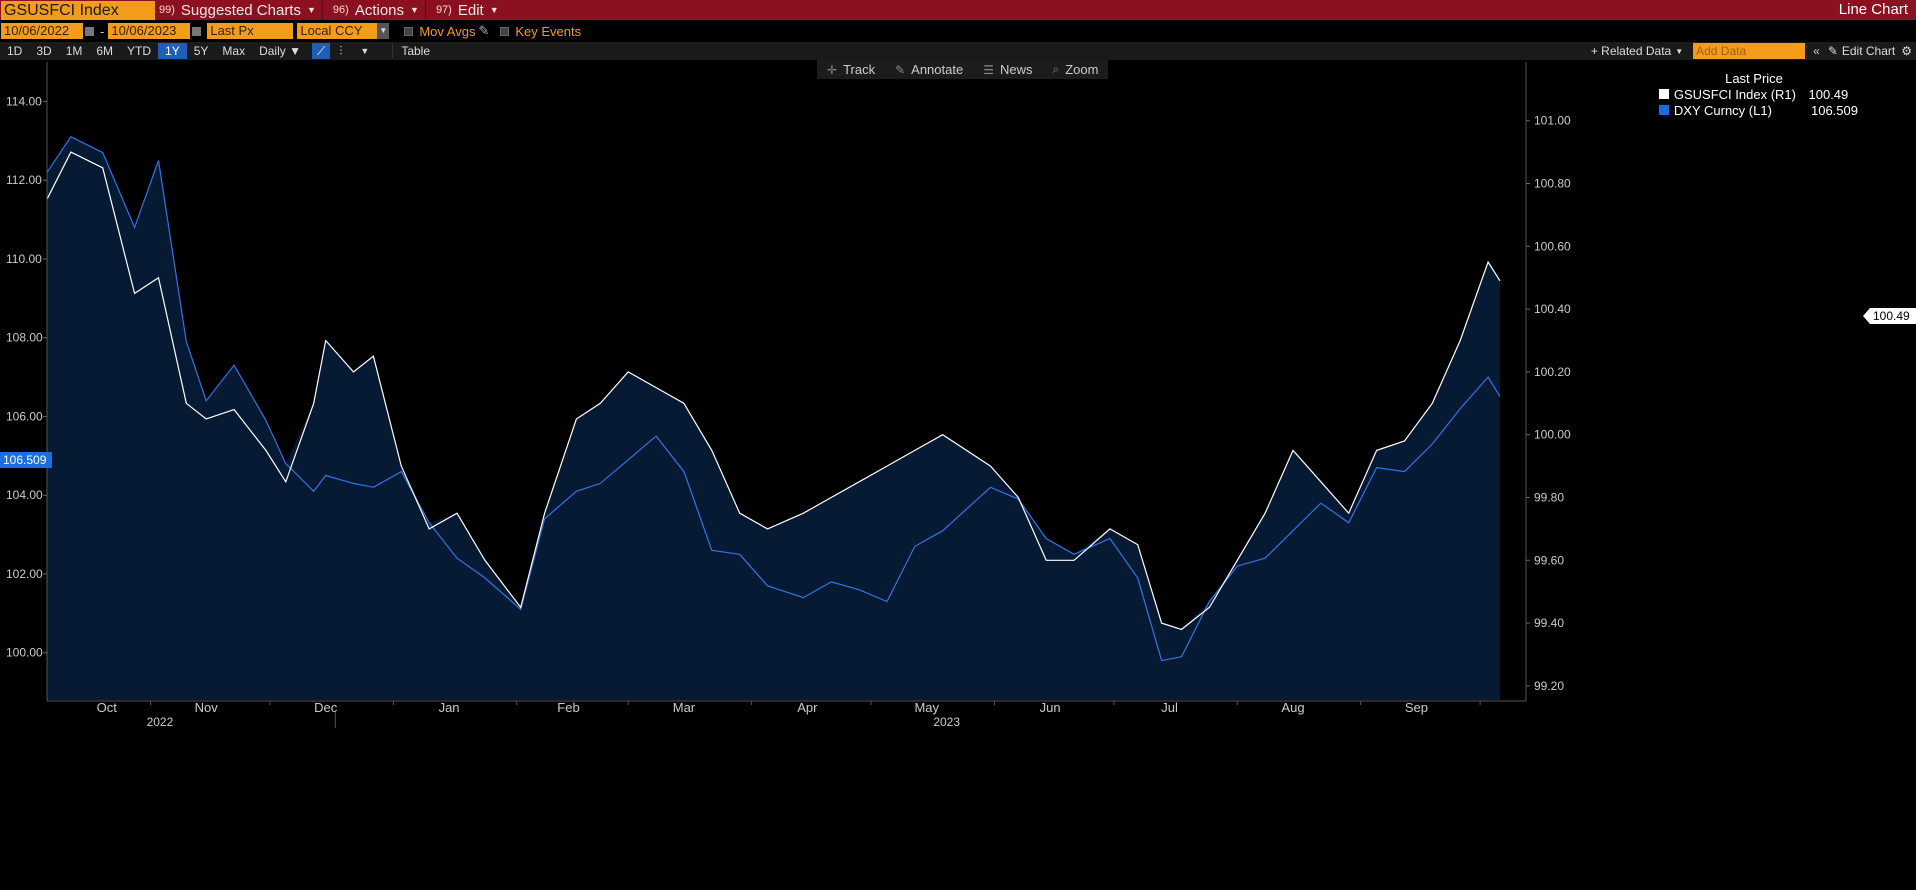 This screenshot has height=890, width=1916. I want to click on left-tick-label: 112.00, so click(24, 180).